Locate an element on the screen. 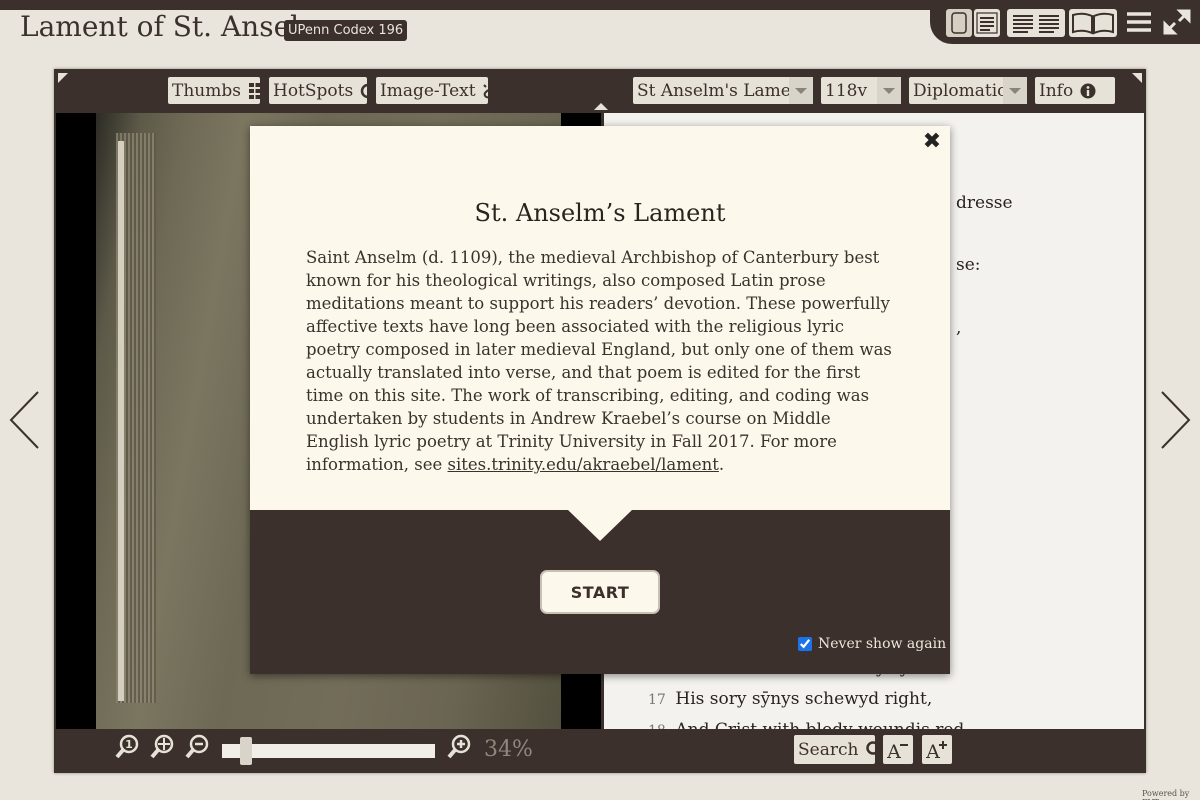 This screenshot has width=1200, height=800. line-text: His sory sȳnys schewyd right, is located at coordinates (804, 699).